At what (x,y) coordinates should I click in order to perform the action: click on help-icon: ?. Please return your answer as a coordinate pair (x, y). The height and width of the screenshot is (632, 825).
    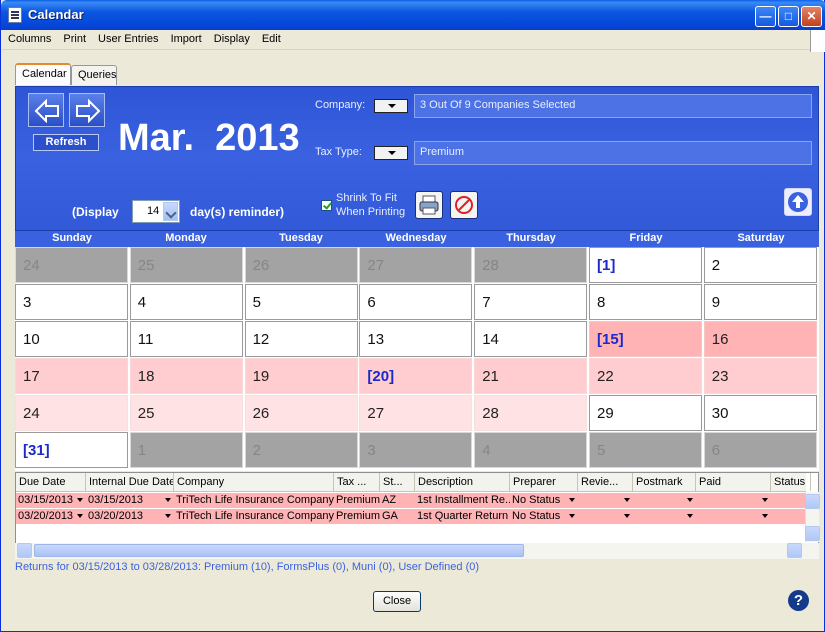
    Looking at the image, I should click on (798, 600).